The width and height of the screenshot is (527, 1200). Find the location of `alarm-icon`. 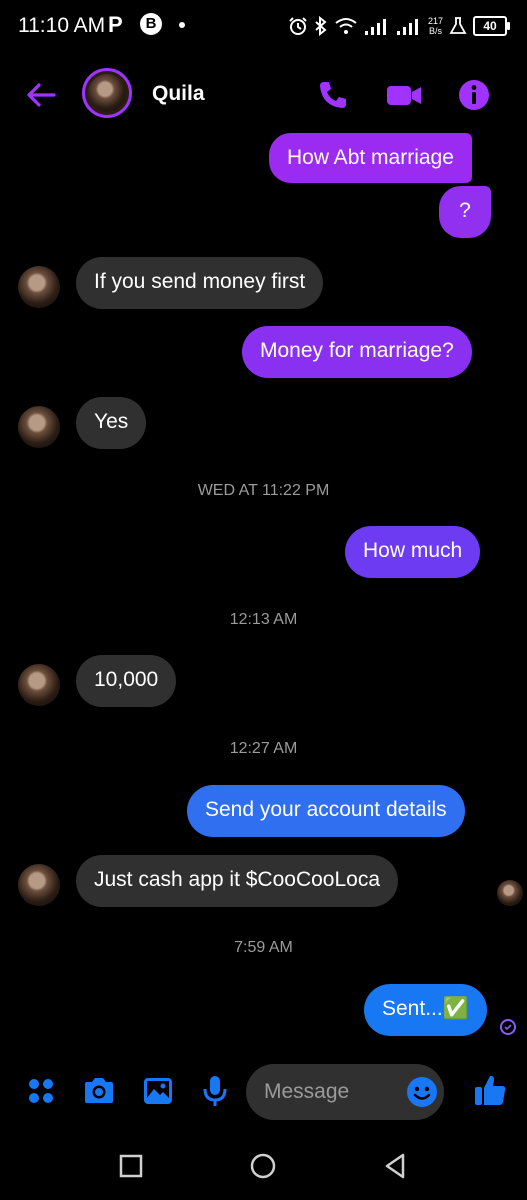

alarm-icon is located at coordinates (298, 26).